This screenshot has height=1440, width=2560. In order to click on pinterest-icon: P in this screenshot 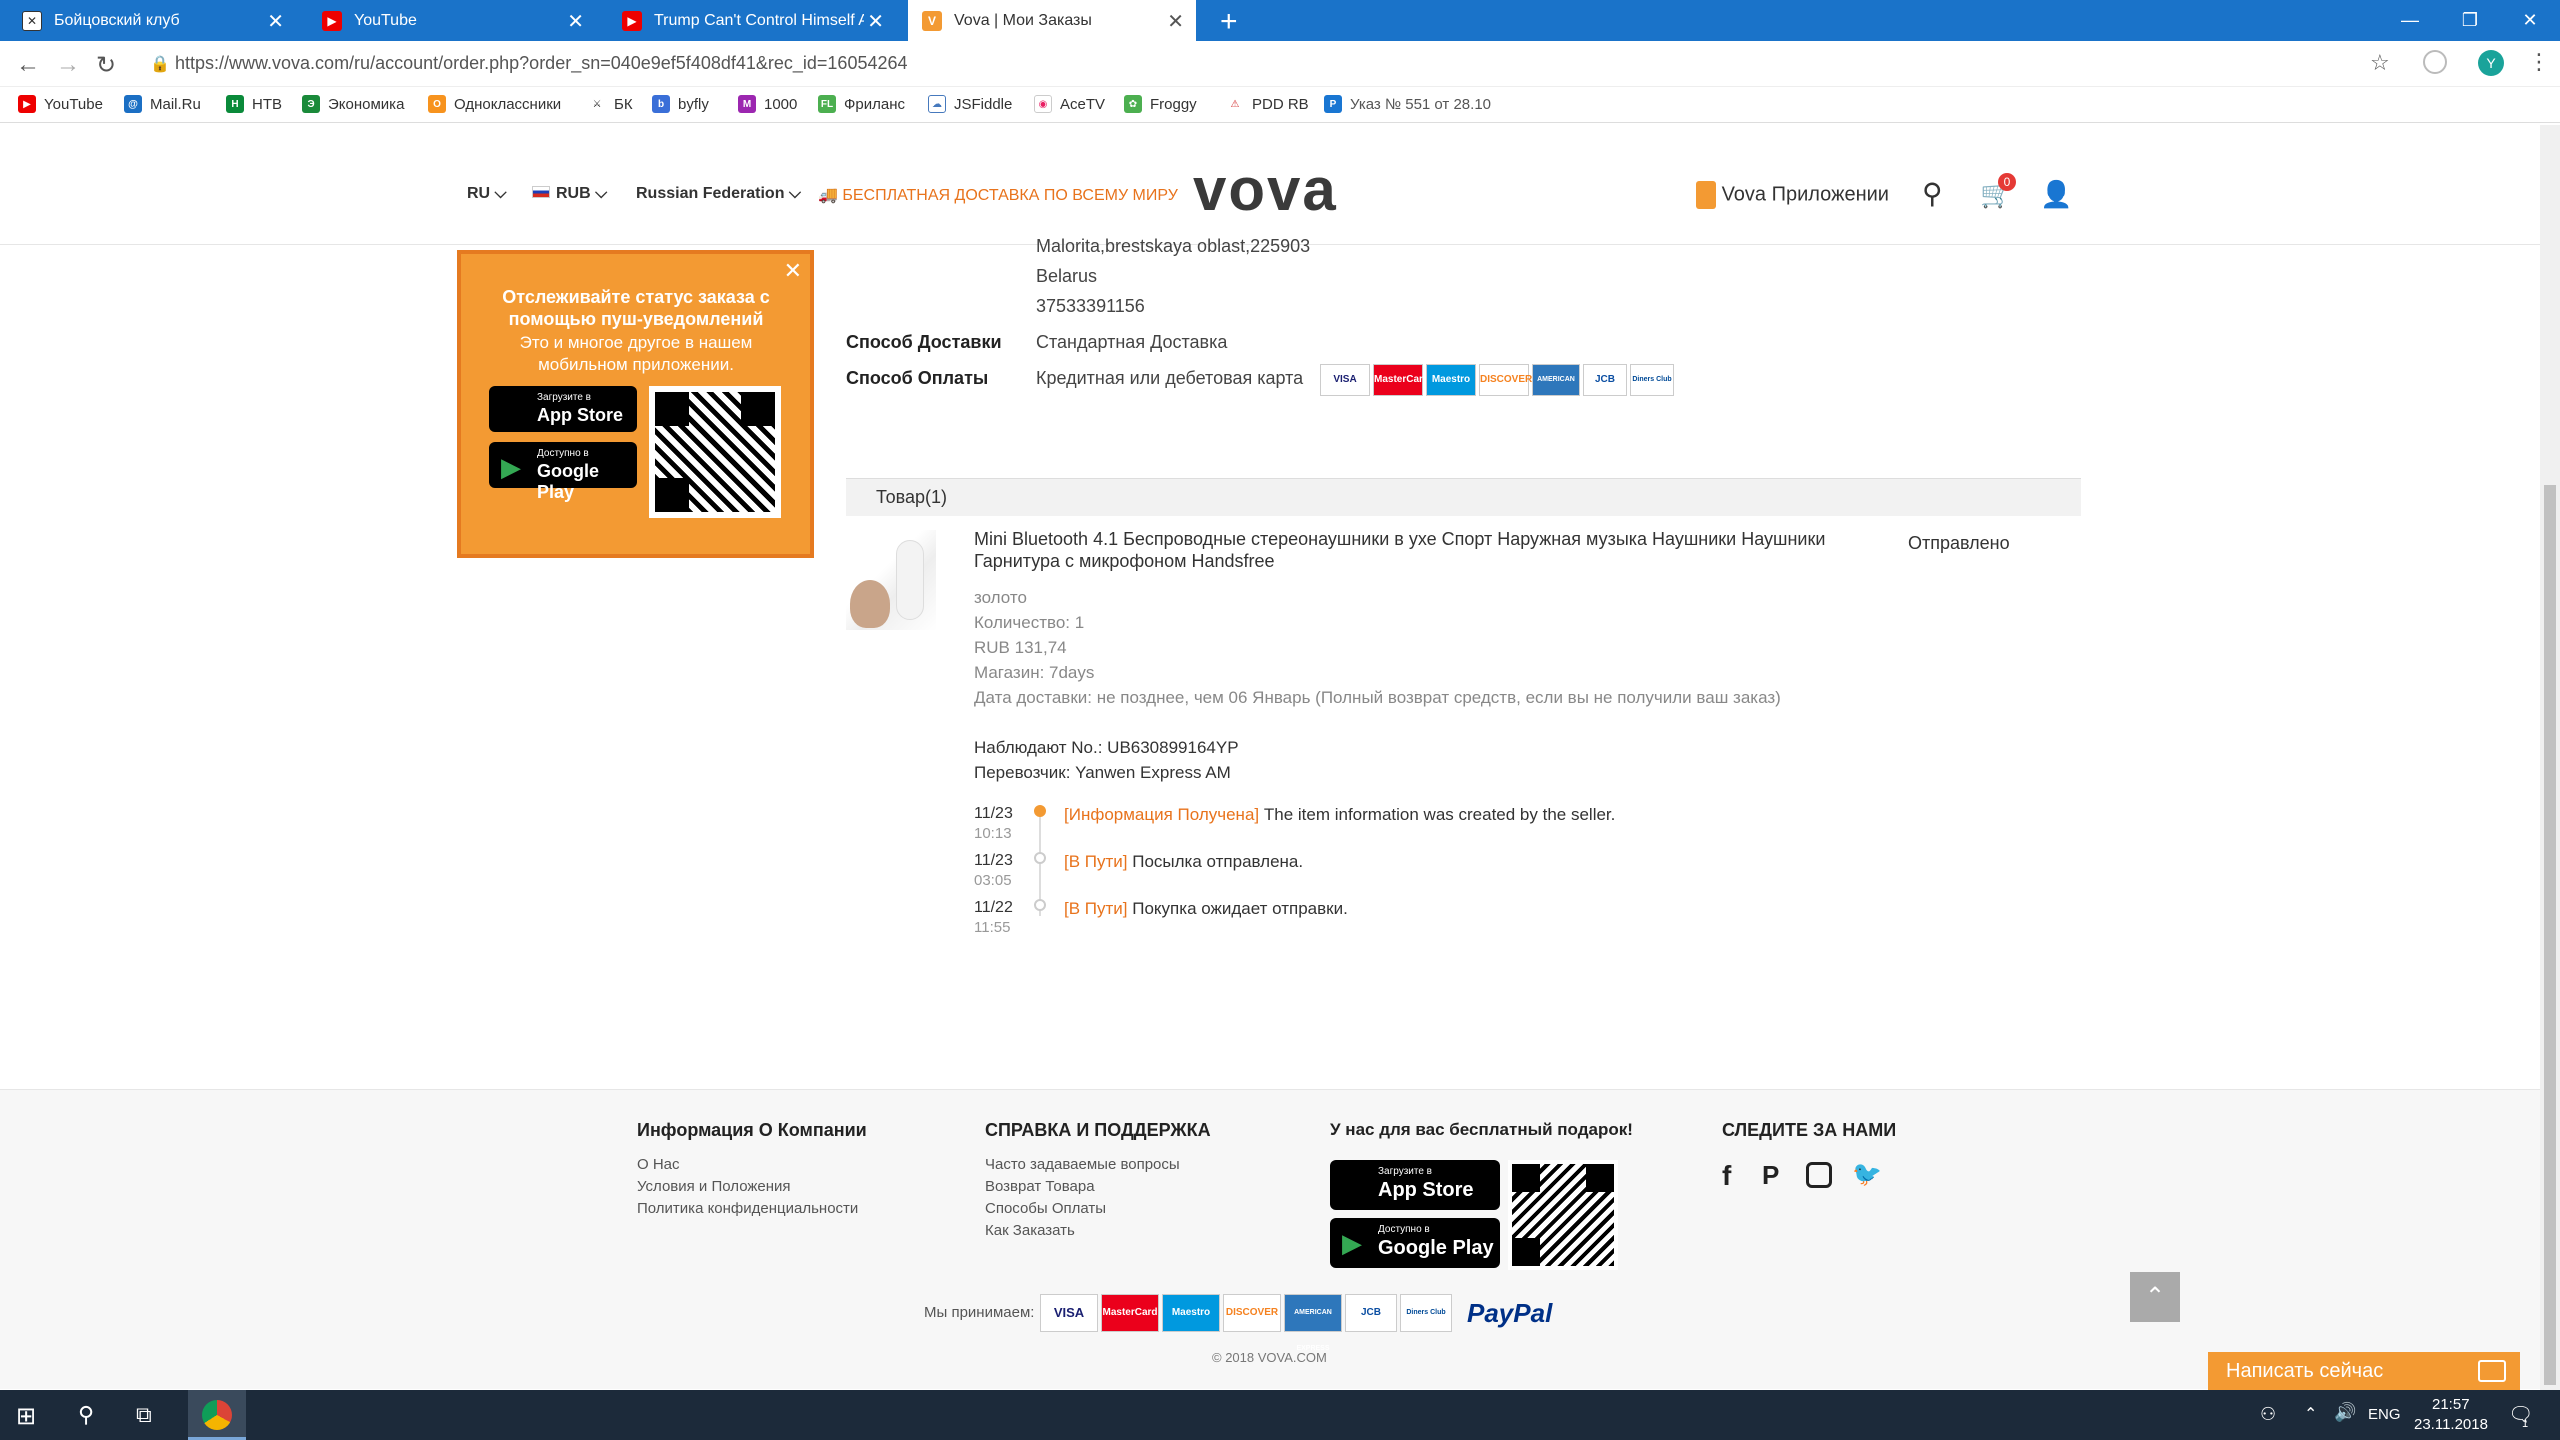, I will do `click(1770, 1175)`.